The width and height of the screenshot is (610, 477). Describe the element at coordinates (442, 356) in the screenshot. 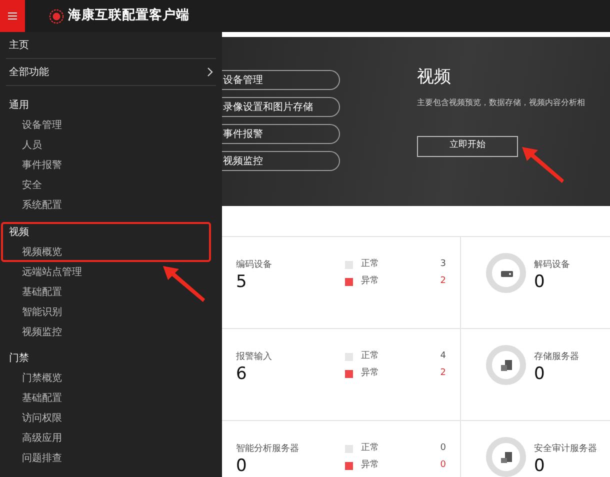

I see `legend-count: 4` at that location.